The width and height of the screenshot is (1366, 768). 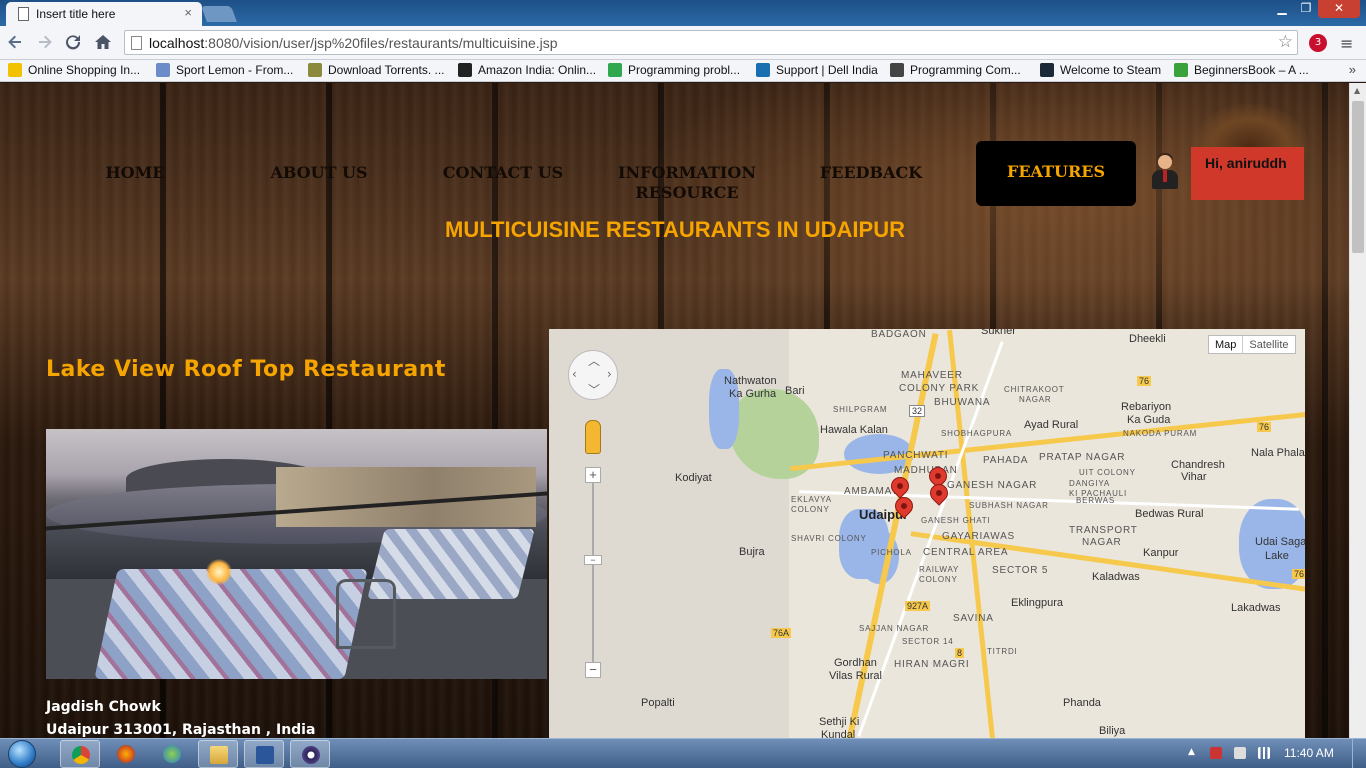 What do you see at coordinates (871, 173) in the screenshot?
I see `nav-feedback: FEEDBACK` at bounding box center [871, 173].